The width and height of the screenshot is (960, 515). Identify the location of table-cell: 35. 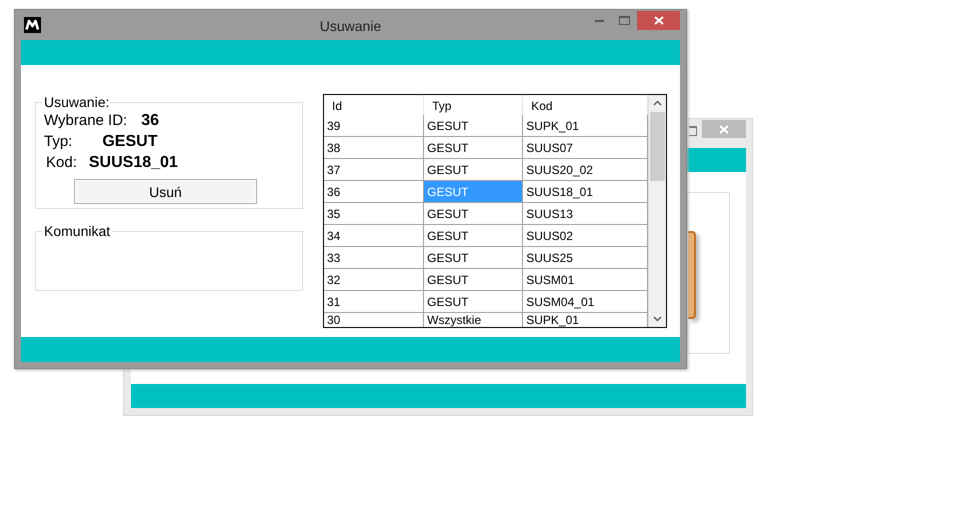
(374, 214).